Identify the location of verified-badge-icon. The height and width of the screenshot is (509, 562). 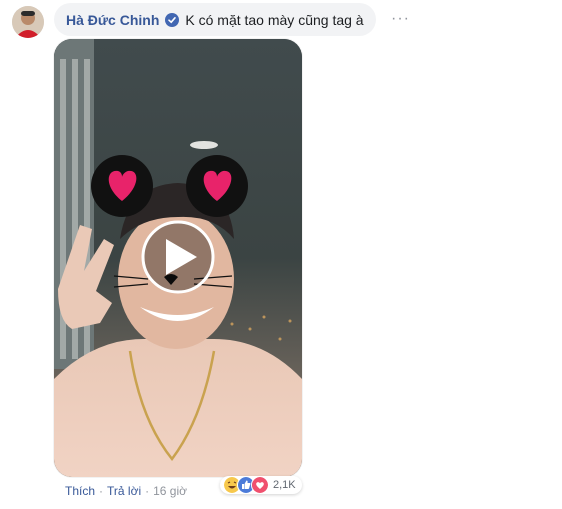
(172, 19).